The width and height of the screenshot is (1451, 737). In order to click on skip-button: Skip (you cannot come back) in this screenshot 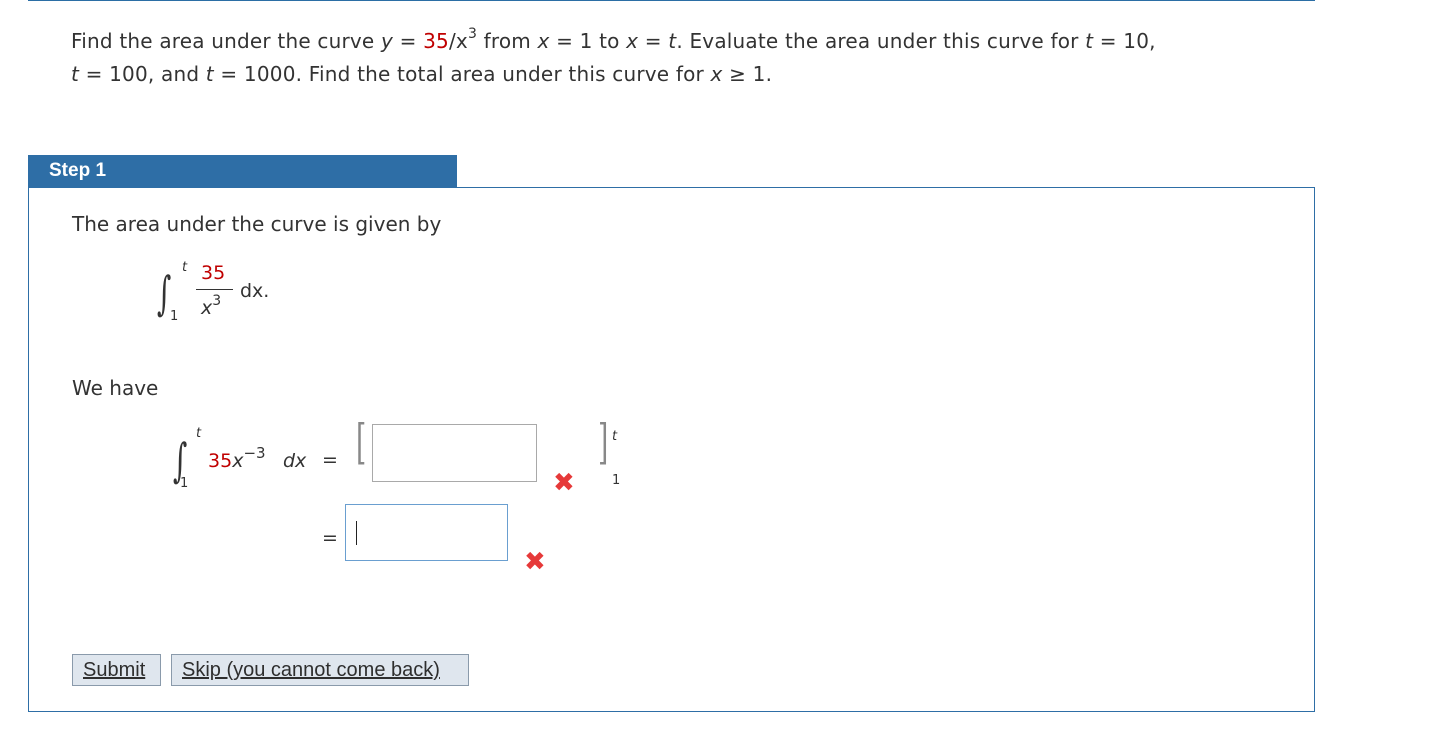, I will do `click(320, 670)`.